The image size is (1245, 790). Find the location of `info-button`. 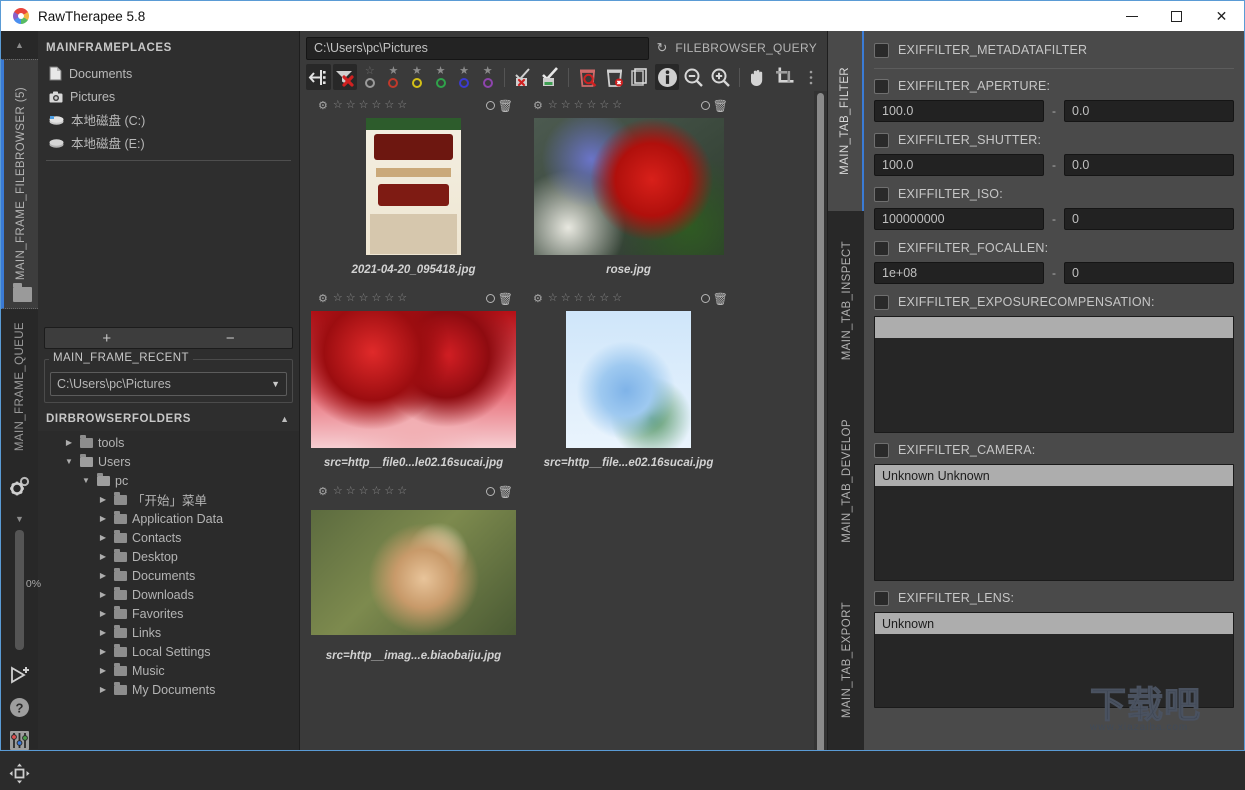

info-button is located at coordinates (667, 77).